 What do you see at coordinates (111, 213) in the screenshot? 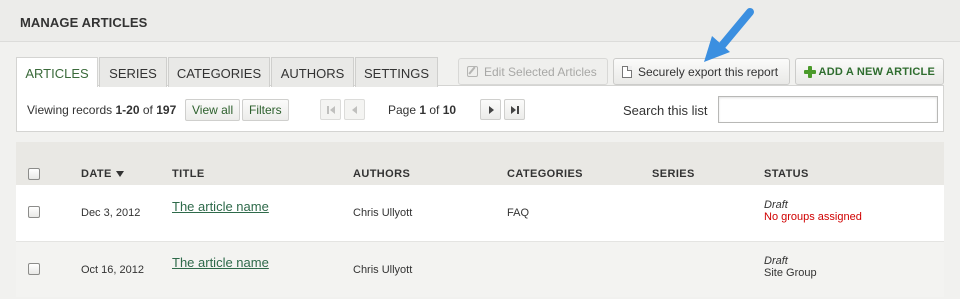
I see `row-date: Dec 3, 2012` at bounding box center [111, 213].